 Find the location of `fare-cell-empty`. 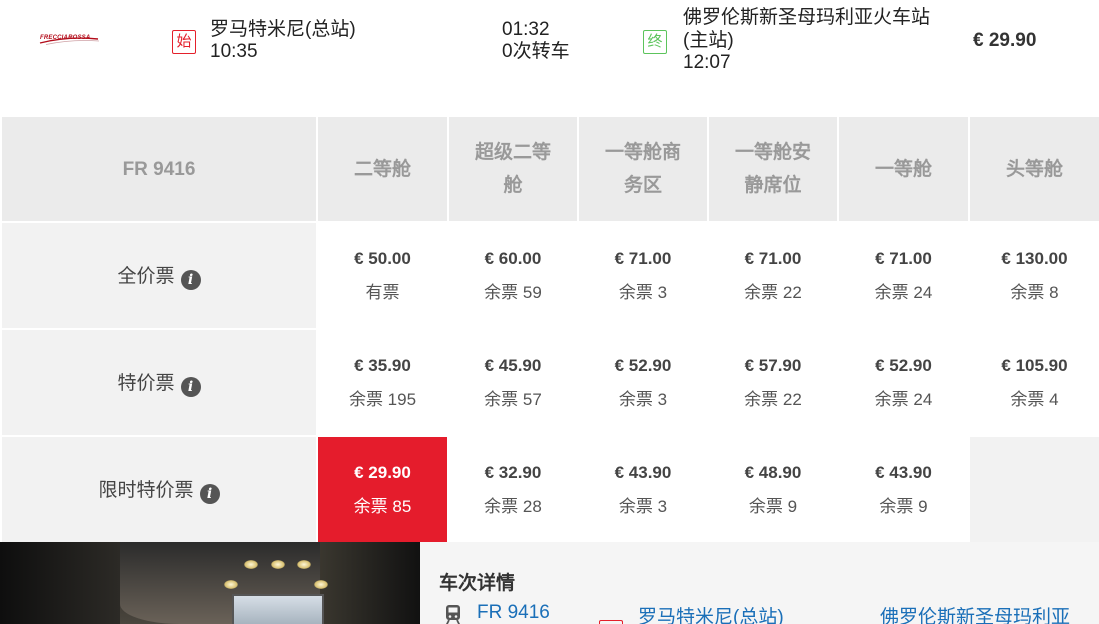

fare-cell-empty is located at coordinates (1033, 489).